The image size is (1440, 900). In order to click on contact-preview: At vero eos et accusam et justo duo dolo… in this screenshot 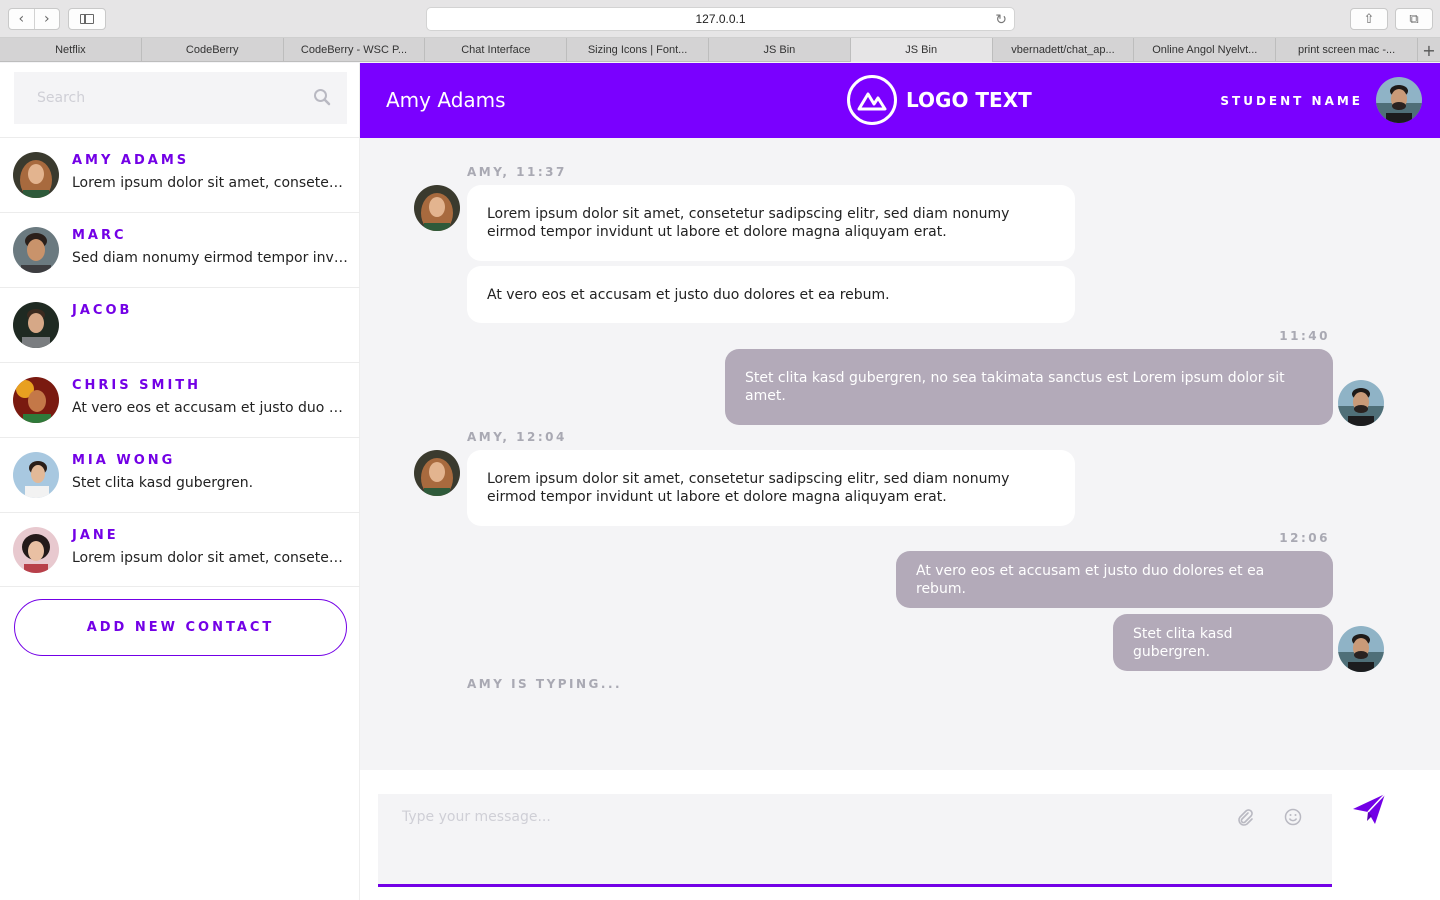, I will do `click(210, 408)`.